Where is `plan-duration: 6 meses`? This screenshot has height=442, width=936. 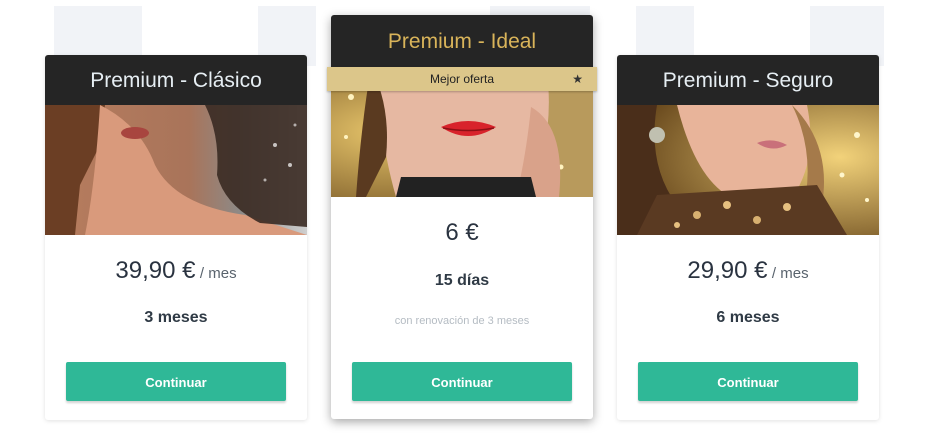 plan-duration: 6 meses is located at coordinates (748, 317).